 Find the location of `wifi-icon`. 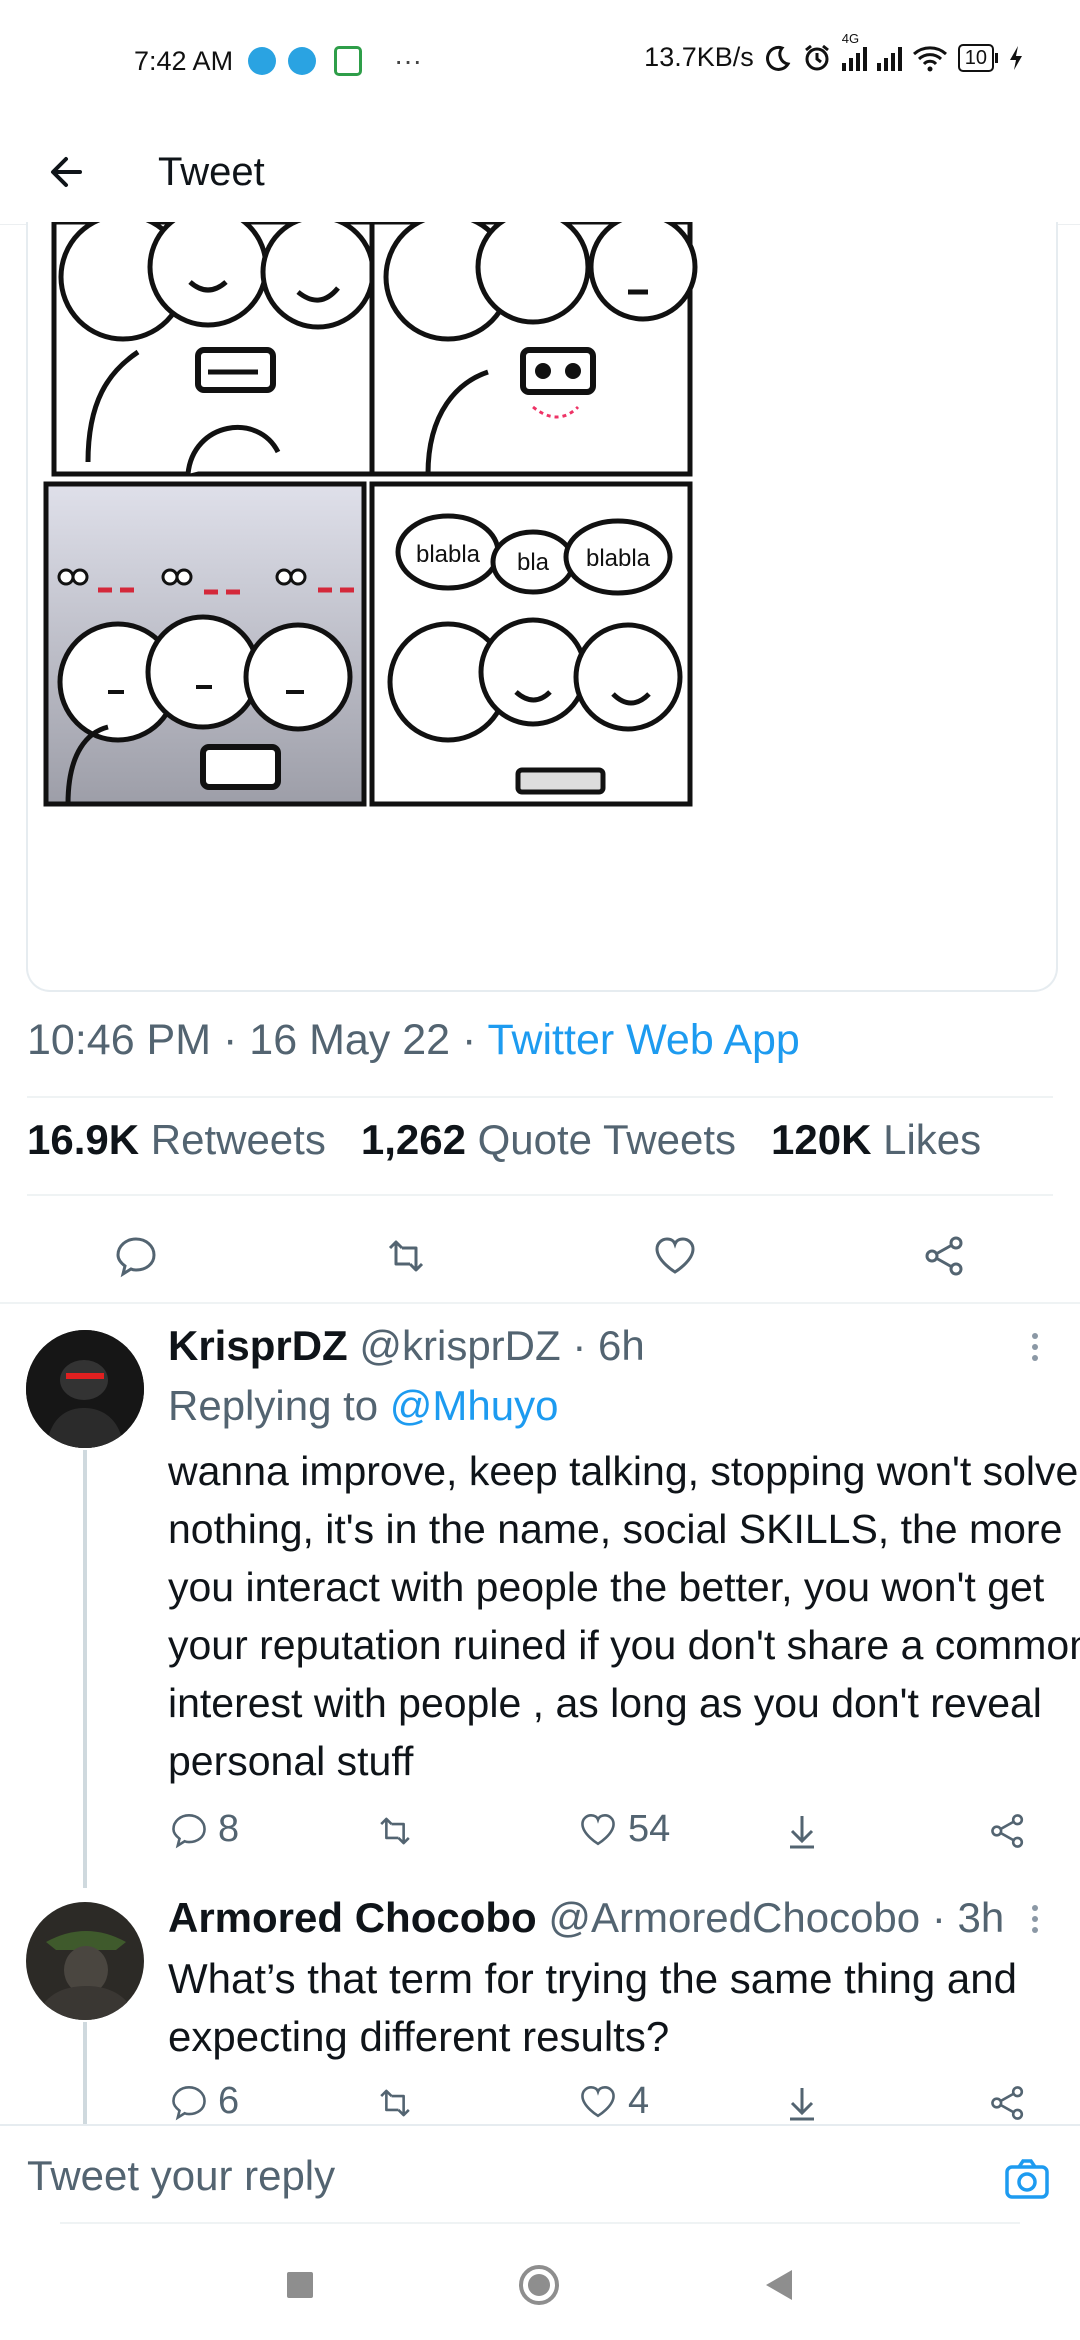

wifi-icon is located at coordinates (929, 58).